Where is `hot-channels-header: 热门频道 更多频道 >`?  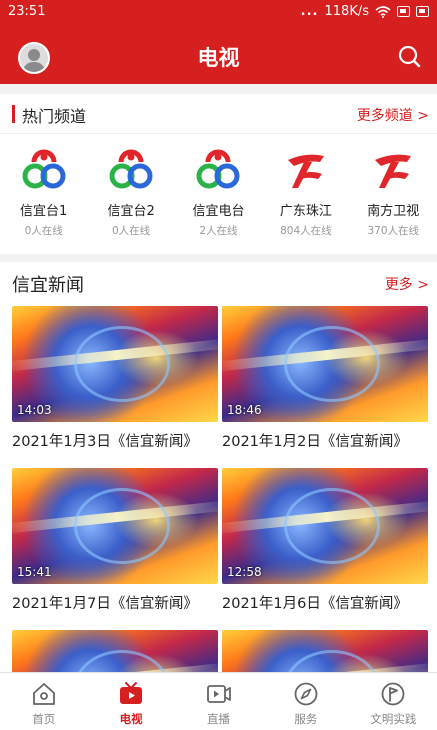
hot-channels-header: 热门频道 更多频道 > is located at coordinates (218, 114).